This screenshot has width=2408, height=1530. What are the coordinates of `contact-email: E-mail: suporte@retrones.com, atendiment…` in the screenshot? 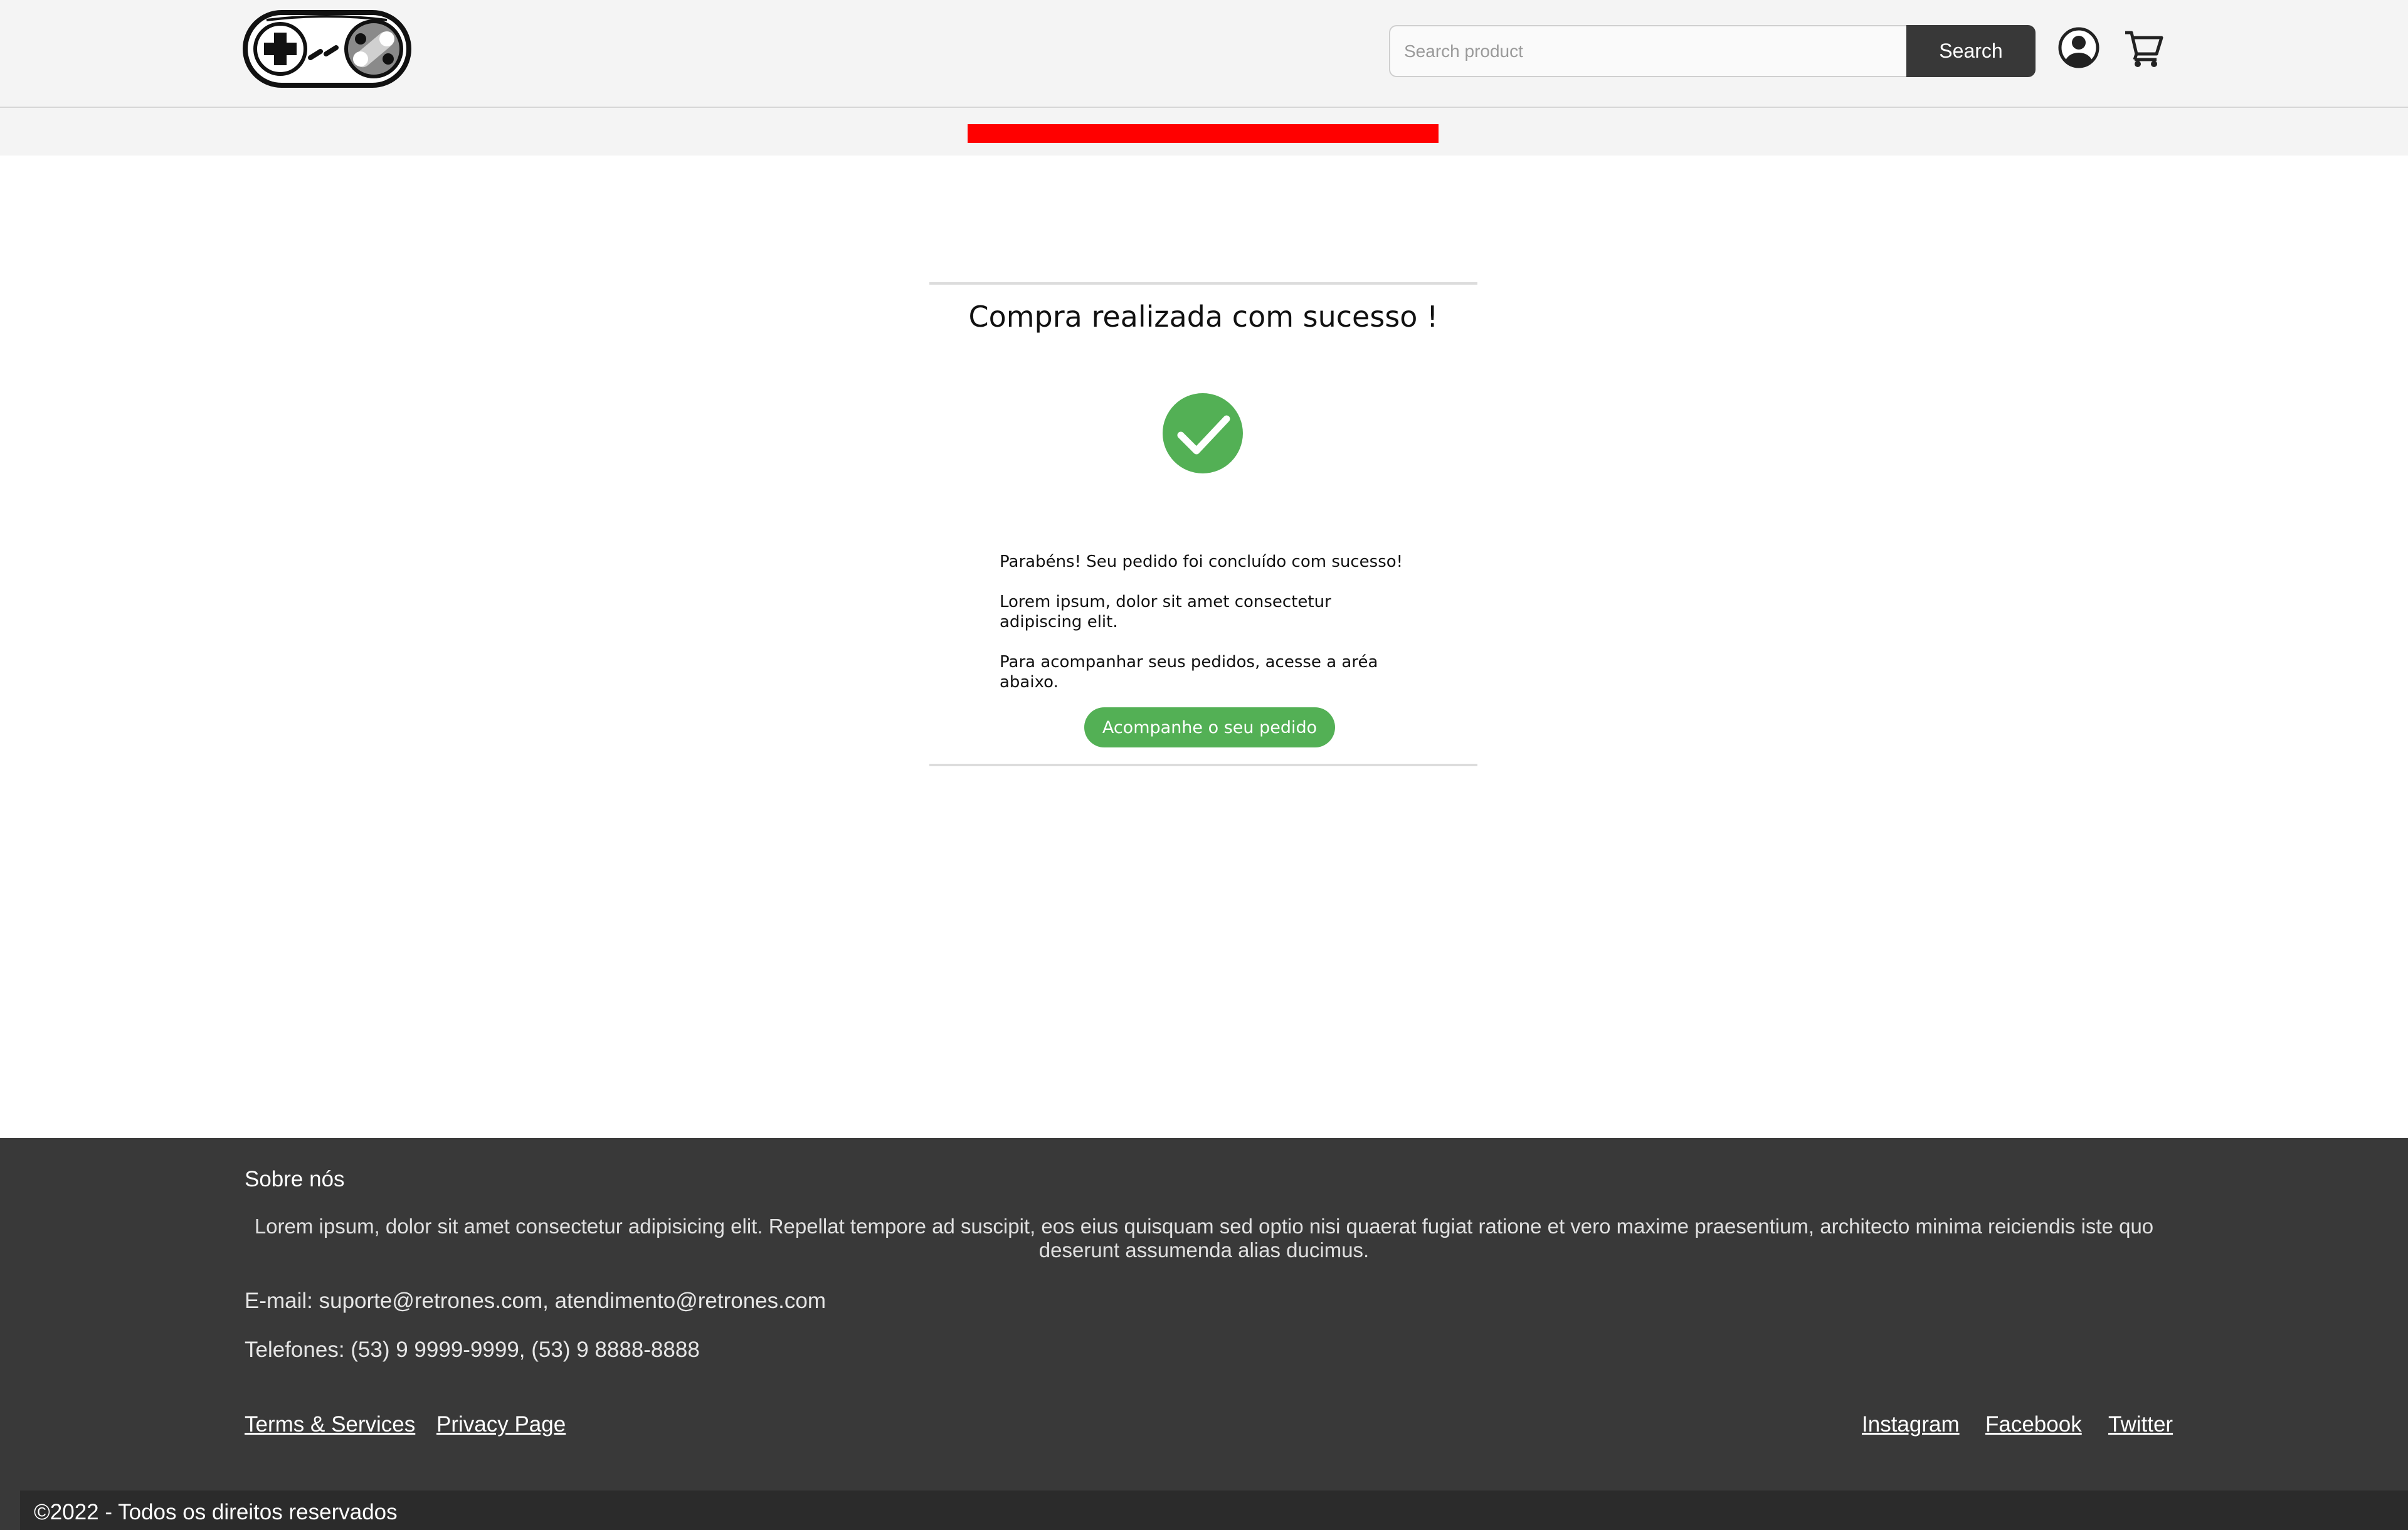 It's located at (535, 1301).